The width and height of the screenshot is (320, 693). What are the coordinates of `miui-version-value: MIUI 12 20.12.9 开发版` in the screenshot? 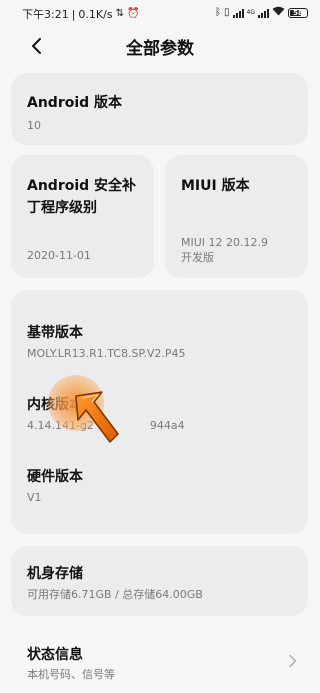 It's located at (224, 250).